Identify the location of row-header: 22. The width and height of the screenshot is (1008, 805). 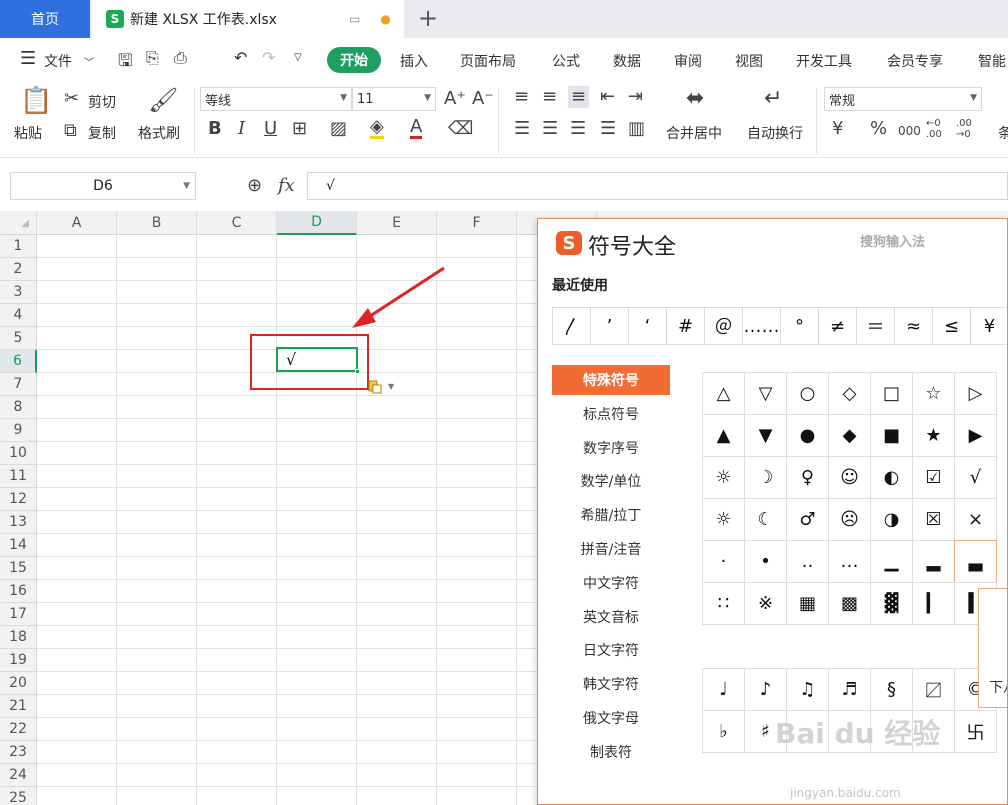
(18, 729).